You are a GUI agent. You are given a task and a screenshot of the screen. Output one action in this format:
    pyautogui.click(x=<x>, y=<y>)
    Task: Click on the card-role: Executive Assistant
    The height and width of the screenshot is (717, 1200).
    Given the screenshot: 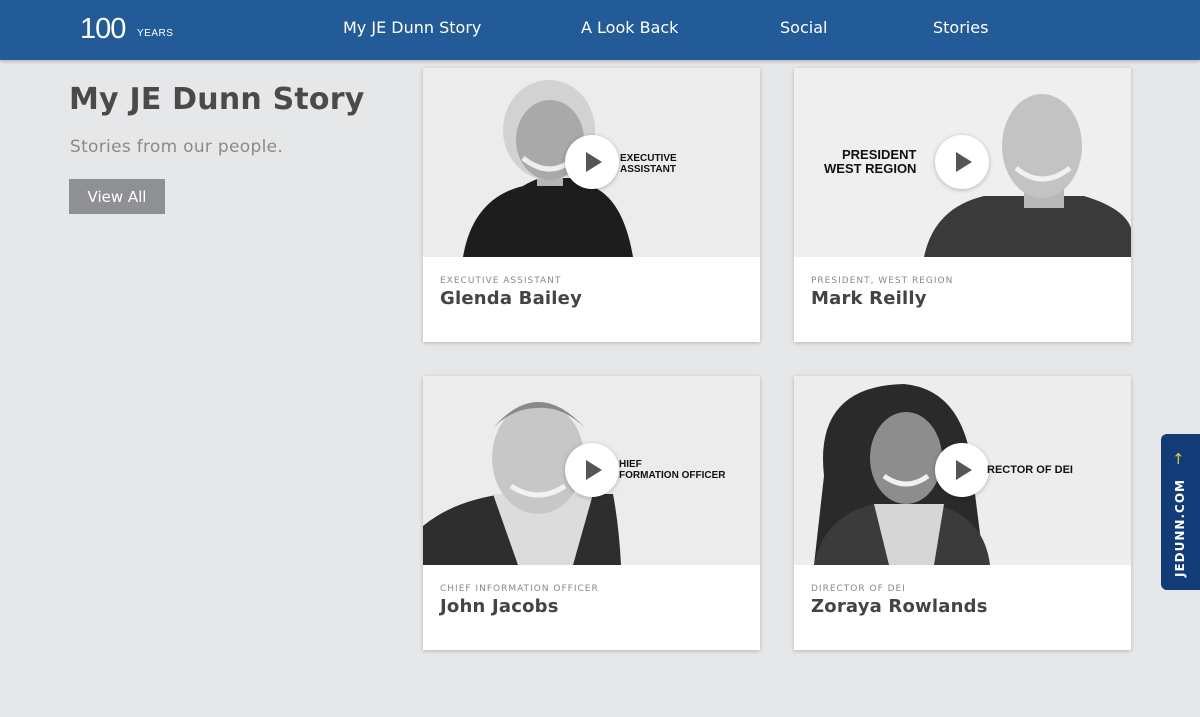 What is the action you would take?
    pyautogui.click(x=501, y=281)
    